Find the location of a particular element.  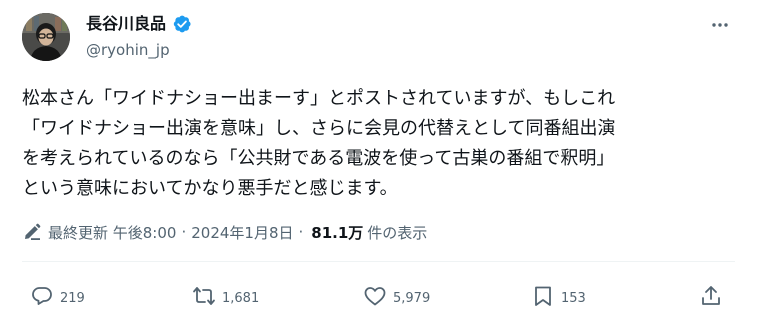

author-name-row: 長谷川良品 is located at coordinates (139, 24).